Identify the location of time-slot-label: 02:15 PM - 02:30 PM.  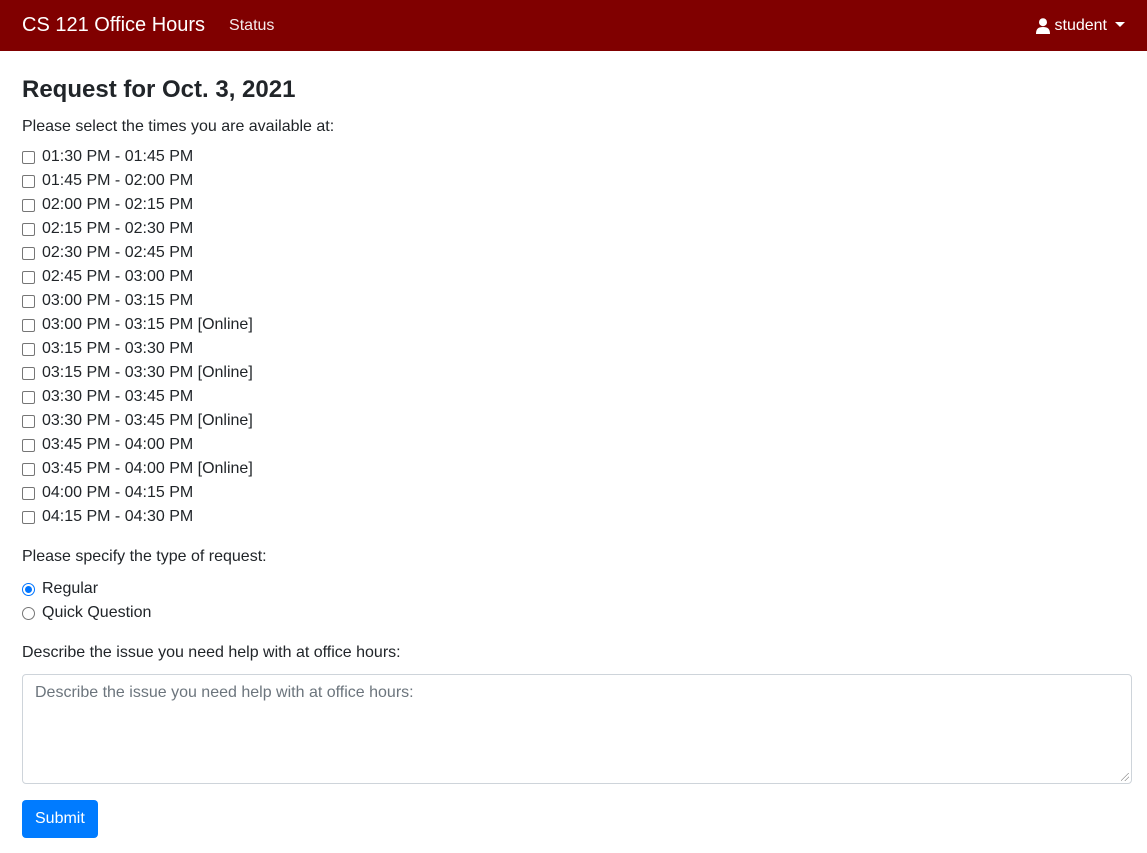
(117, 229).